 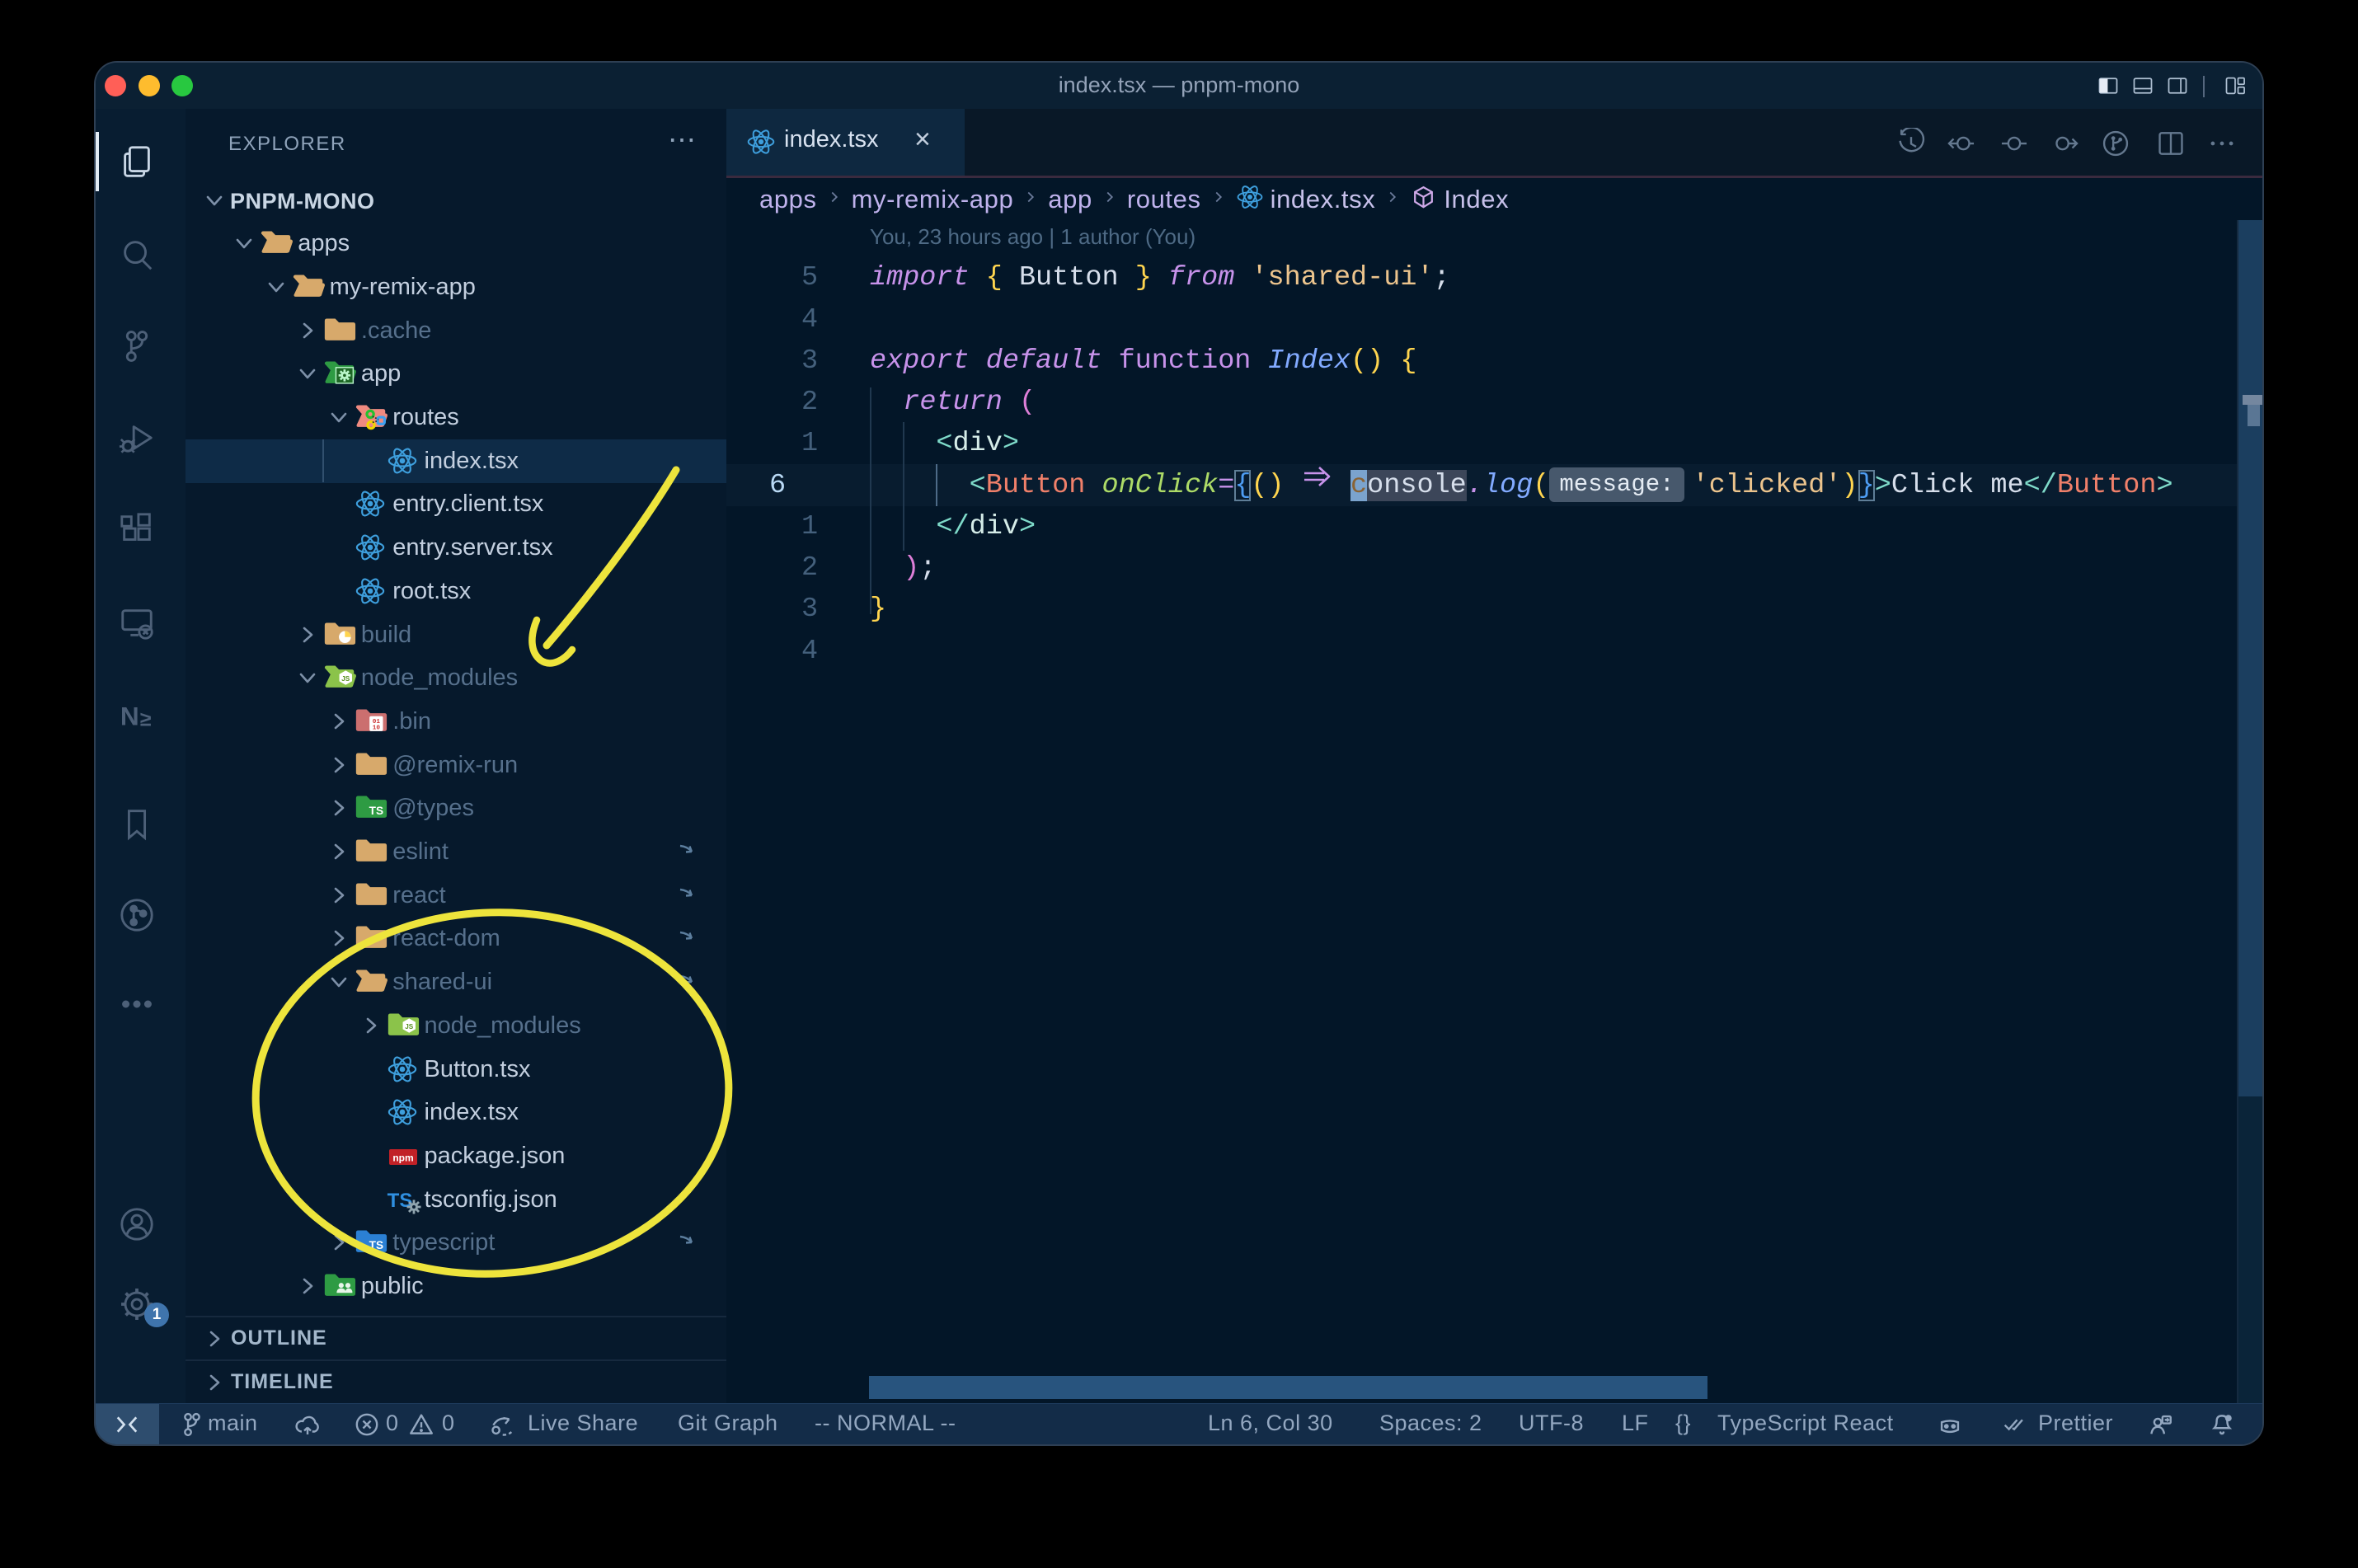 I want to click on svg-text: npm, so click(x=403, y=1157).